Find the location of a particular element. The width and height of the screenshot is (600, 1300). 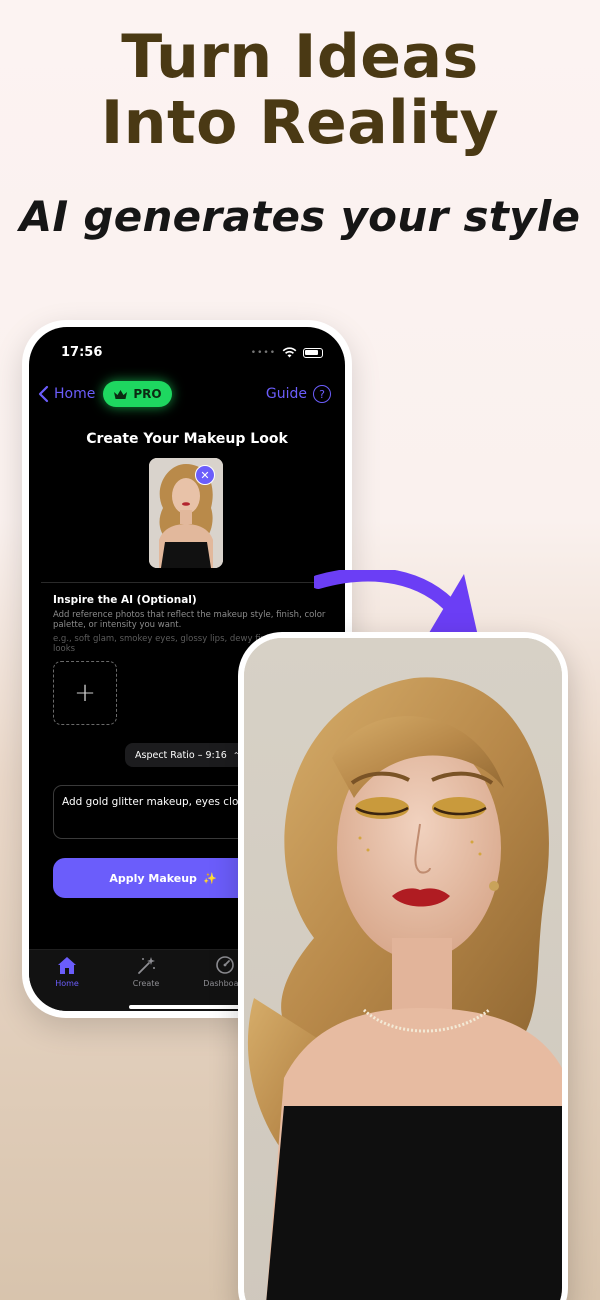

subheadline: AI generates your style is located at coordinates (300, 216).